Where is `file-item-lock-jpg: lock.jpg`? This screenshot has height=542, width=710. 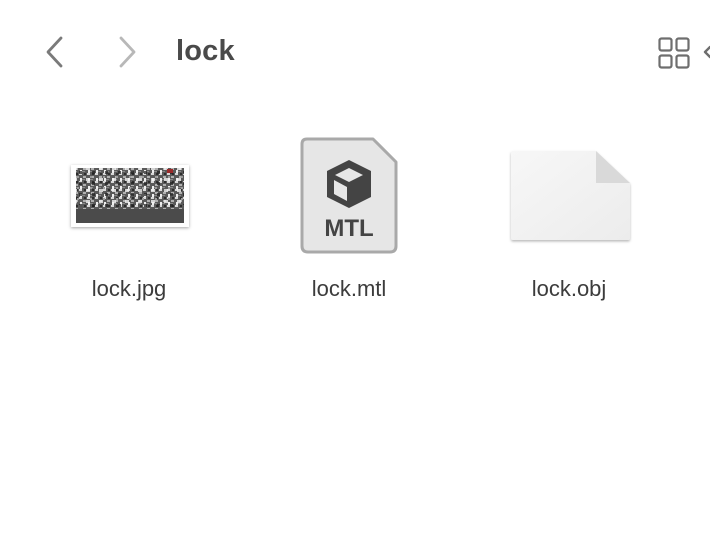
file-item-lock-jpg: lock.jpg is located at coordinates (129, 218).